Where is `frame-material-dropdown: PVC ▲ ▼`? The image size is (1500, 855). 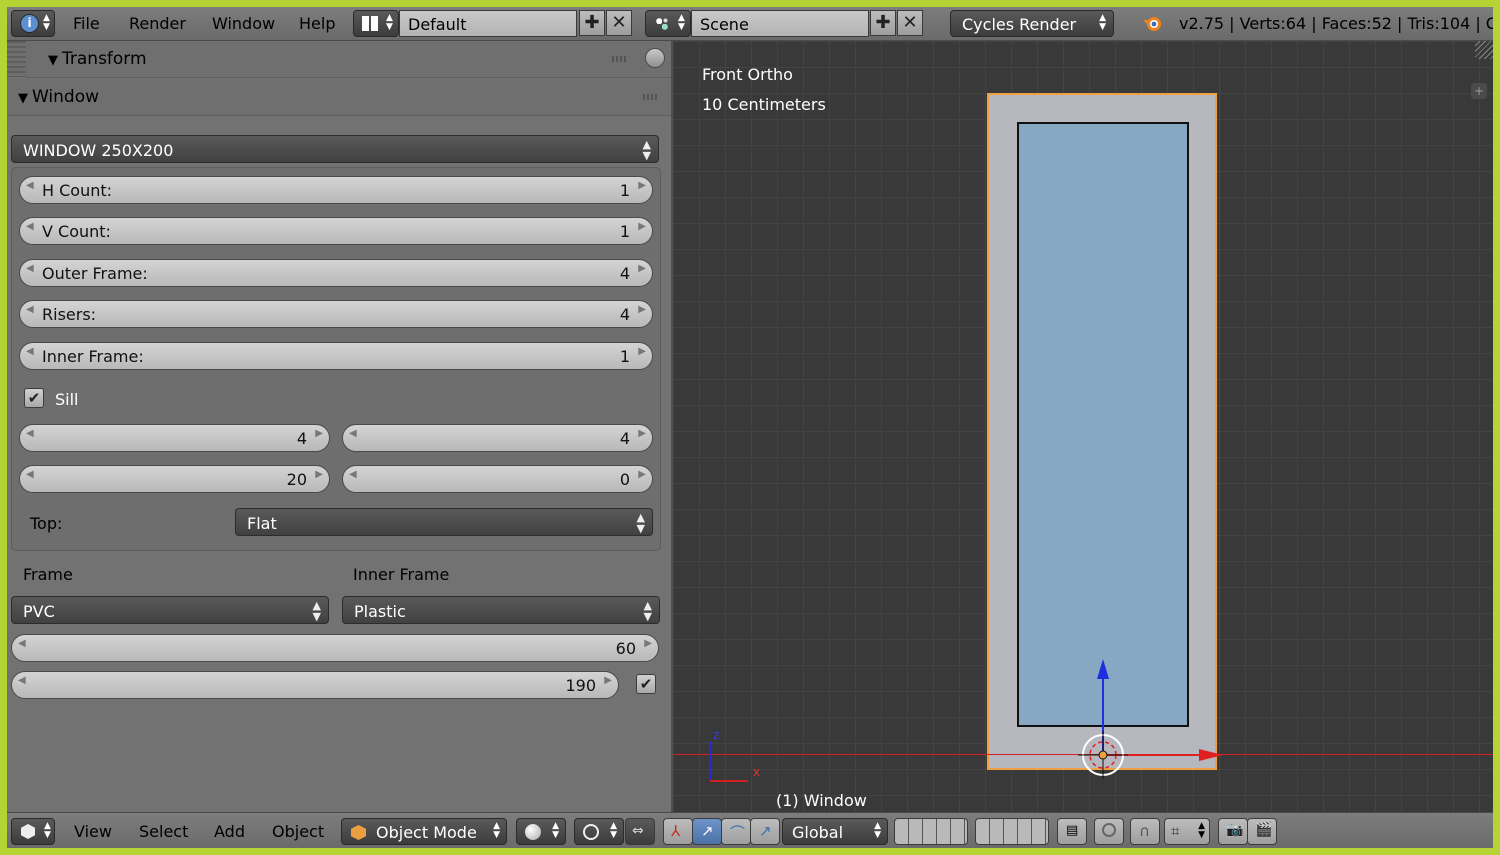 frame-material-dropdown: PVC ▲ ▼ is located at coordinates (170, 610).